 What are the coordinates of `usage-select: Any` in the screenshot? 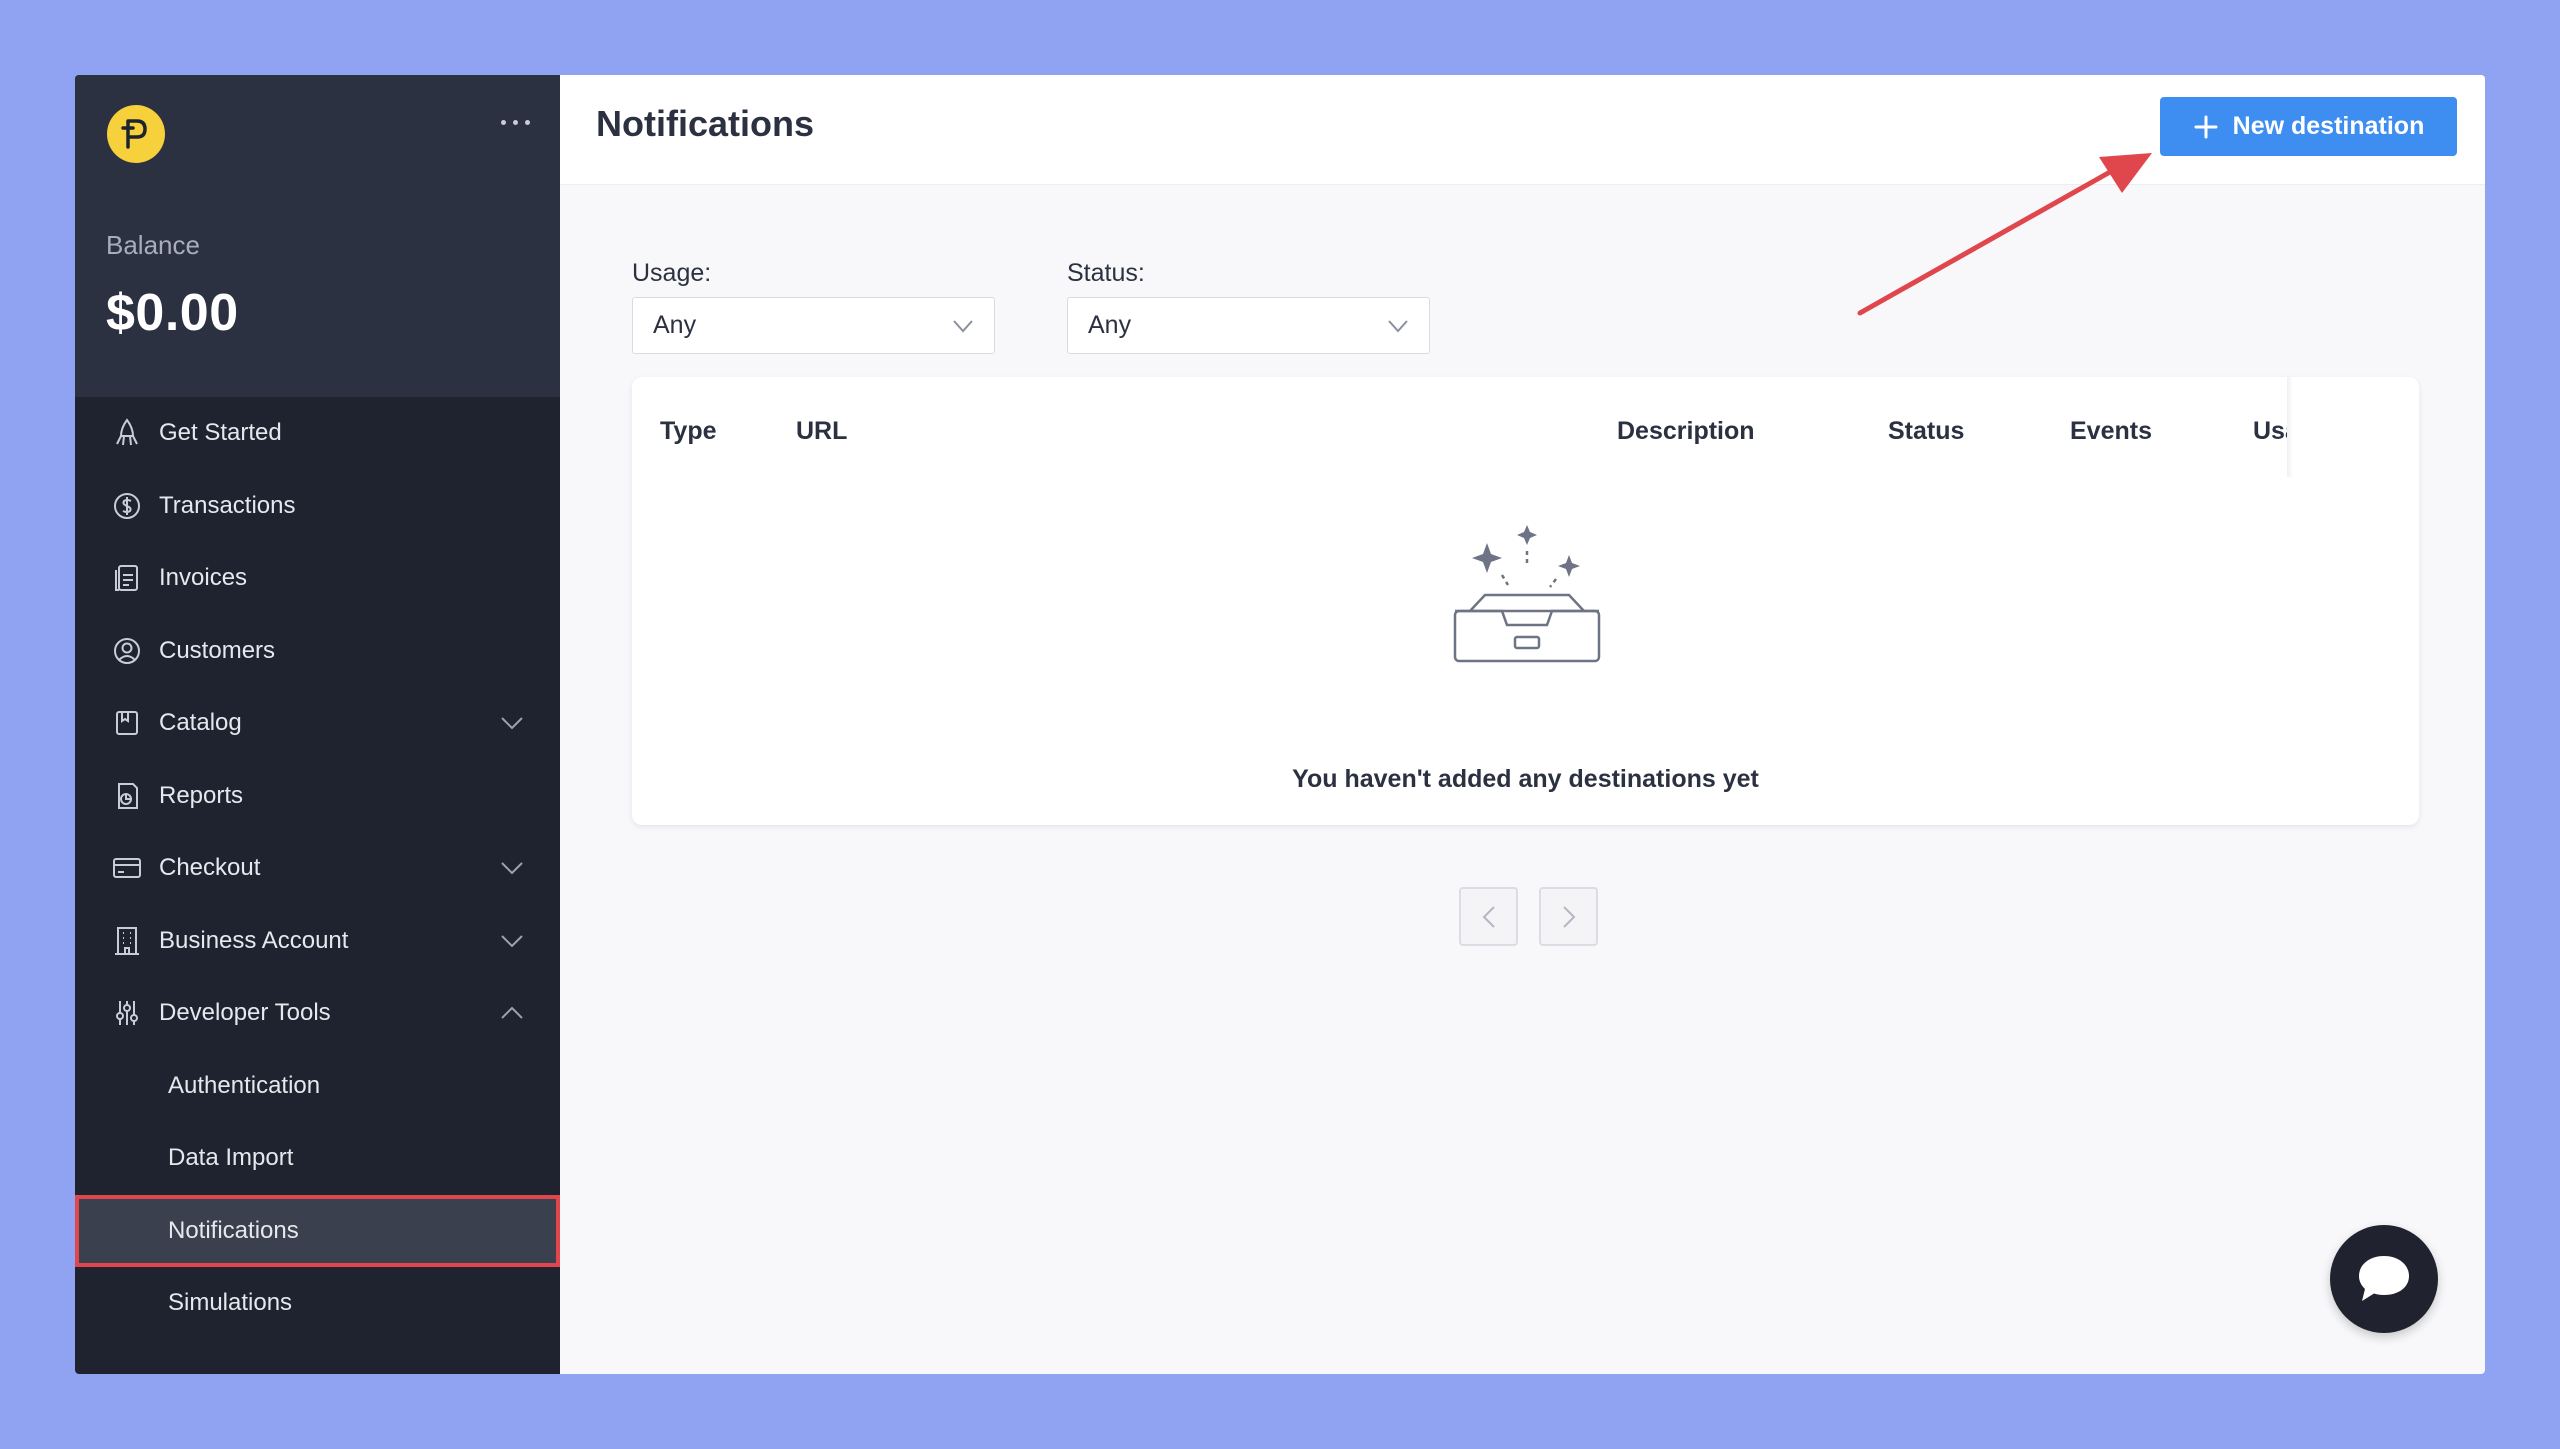 It's located at (813, 325).